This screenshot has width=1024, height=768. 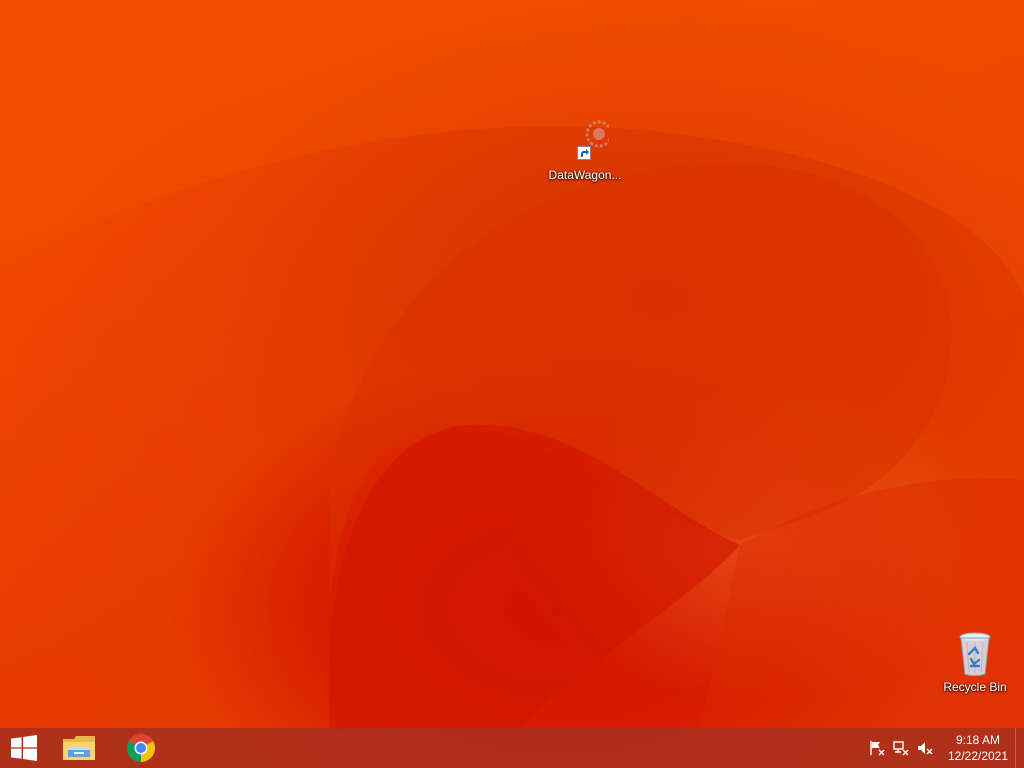 I want to click on recycle-bin-icon, so click(x=975, y=654).